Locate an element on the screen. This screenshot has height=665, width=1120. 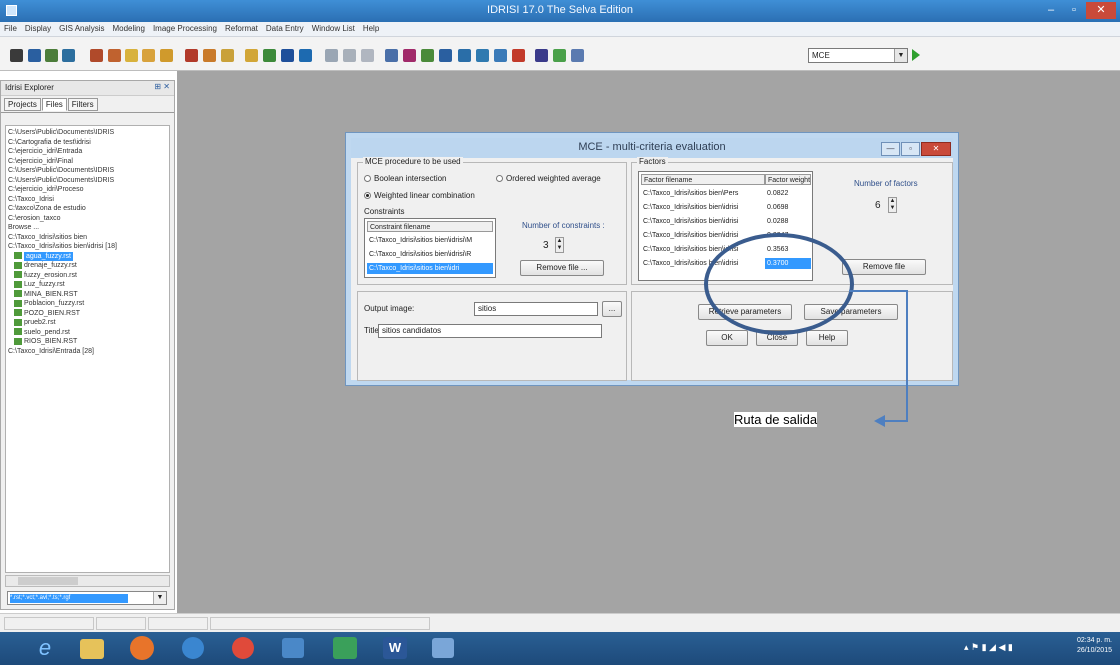
factors-spinner: ▲ ▼ is located at coordinates (892, 205).